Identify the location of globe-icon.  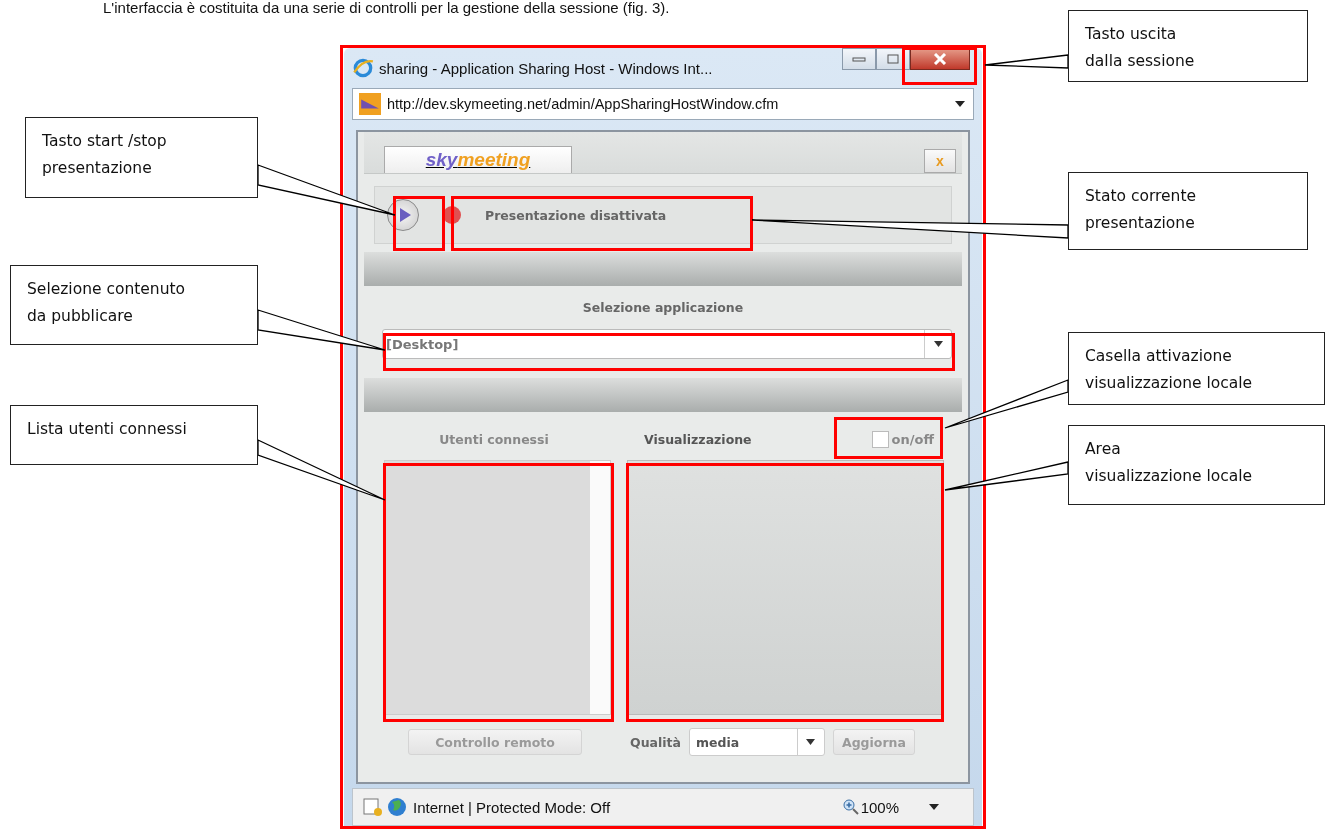
(397, 807).